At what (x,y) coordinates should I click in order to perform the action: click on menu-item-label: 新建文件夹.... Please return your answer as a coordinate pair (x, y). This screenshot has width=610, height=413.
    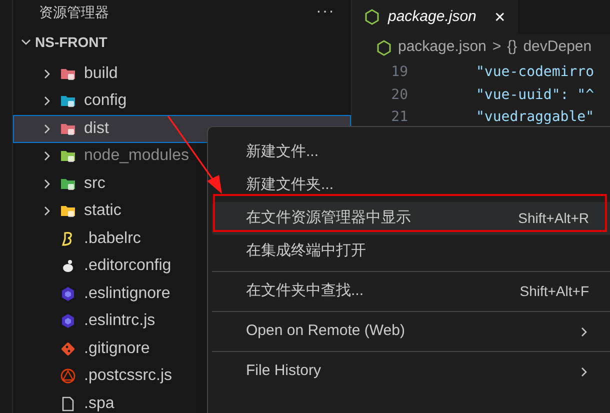
    Looking at the image, I should click on (290, 185).